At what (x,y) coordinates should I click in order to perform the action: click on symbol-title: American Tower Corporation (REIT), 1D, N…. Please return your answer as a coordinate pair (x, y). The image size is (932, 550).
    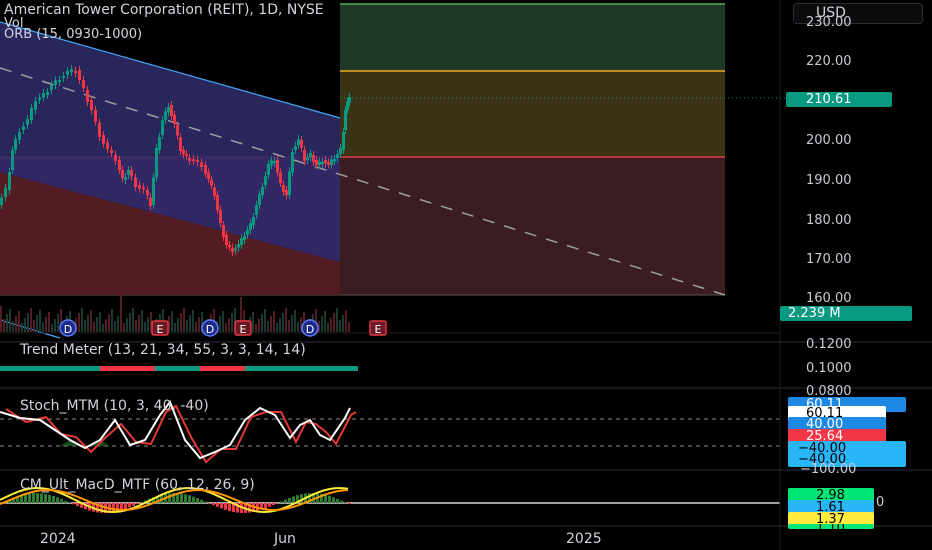
    Looking at the image, I should click on (164, 10).